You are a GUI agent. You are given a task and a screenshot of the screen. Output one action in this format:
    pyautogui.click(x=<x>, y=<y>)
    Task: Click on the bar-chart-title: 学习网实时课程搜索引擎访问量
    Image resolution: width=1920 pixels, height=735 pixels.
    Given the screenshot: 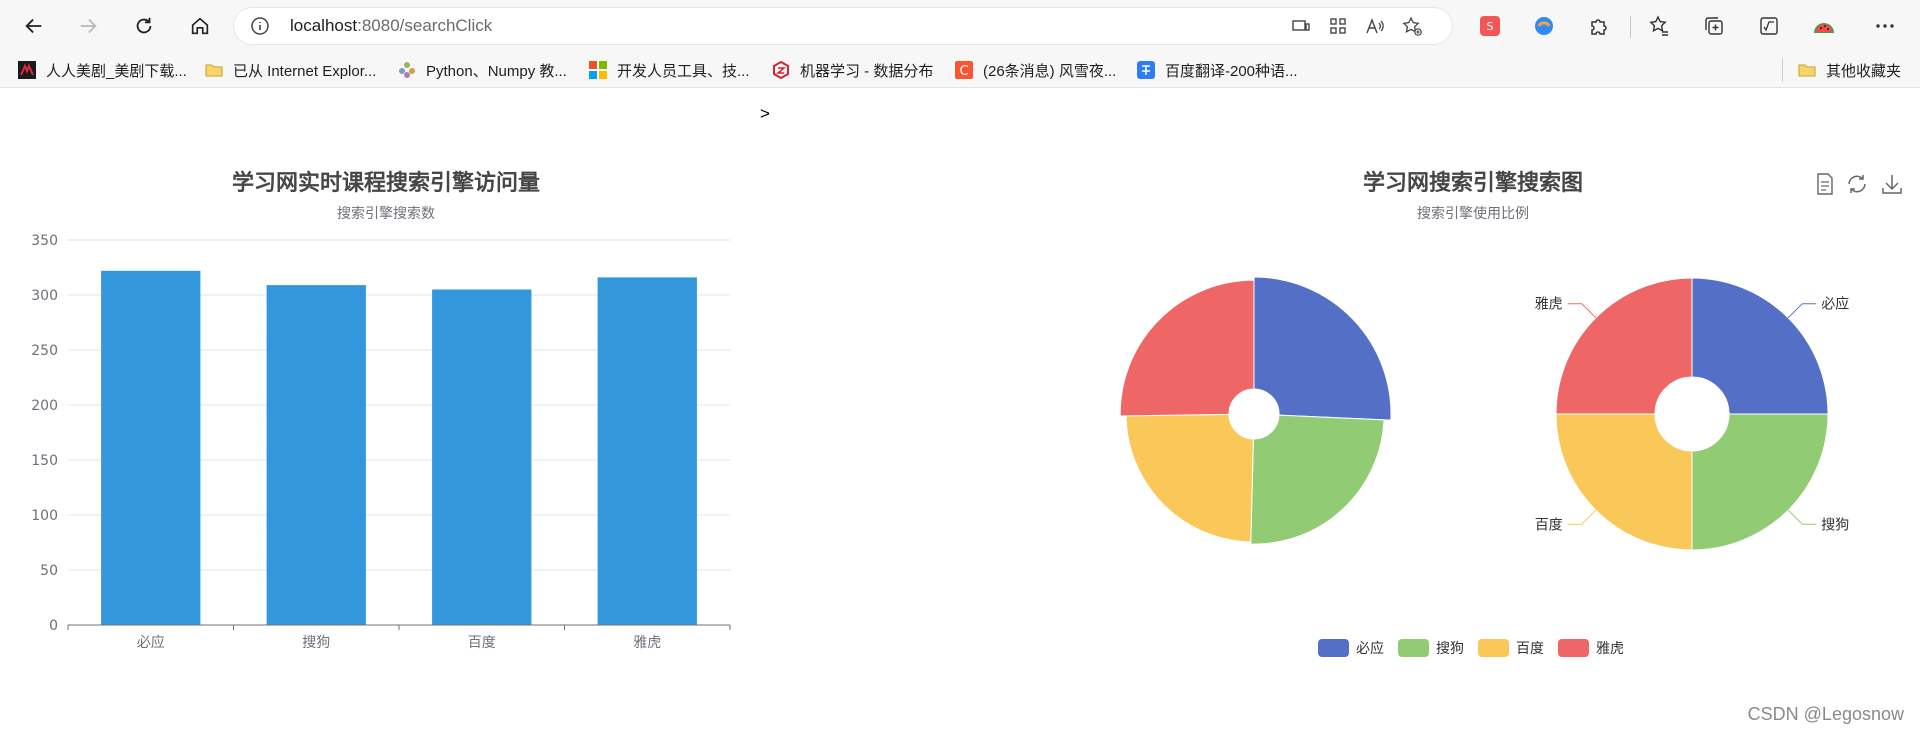 What is the action you would take?
    pyautogui.click(x=386, y=183)
    